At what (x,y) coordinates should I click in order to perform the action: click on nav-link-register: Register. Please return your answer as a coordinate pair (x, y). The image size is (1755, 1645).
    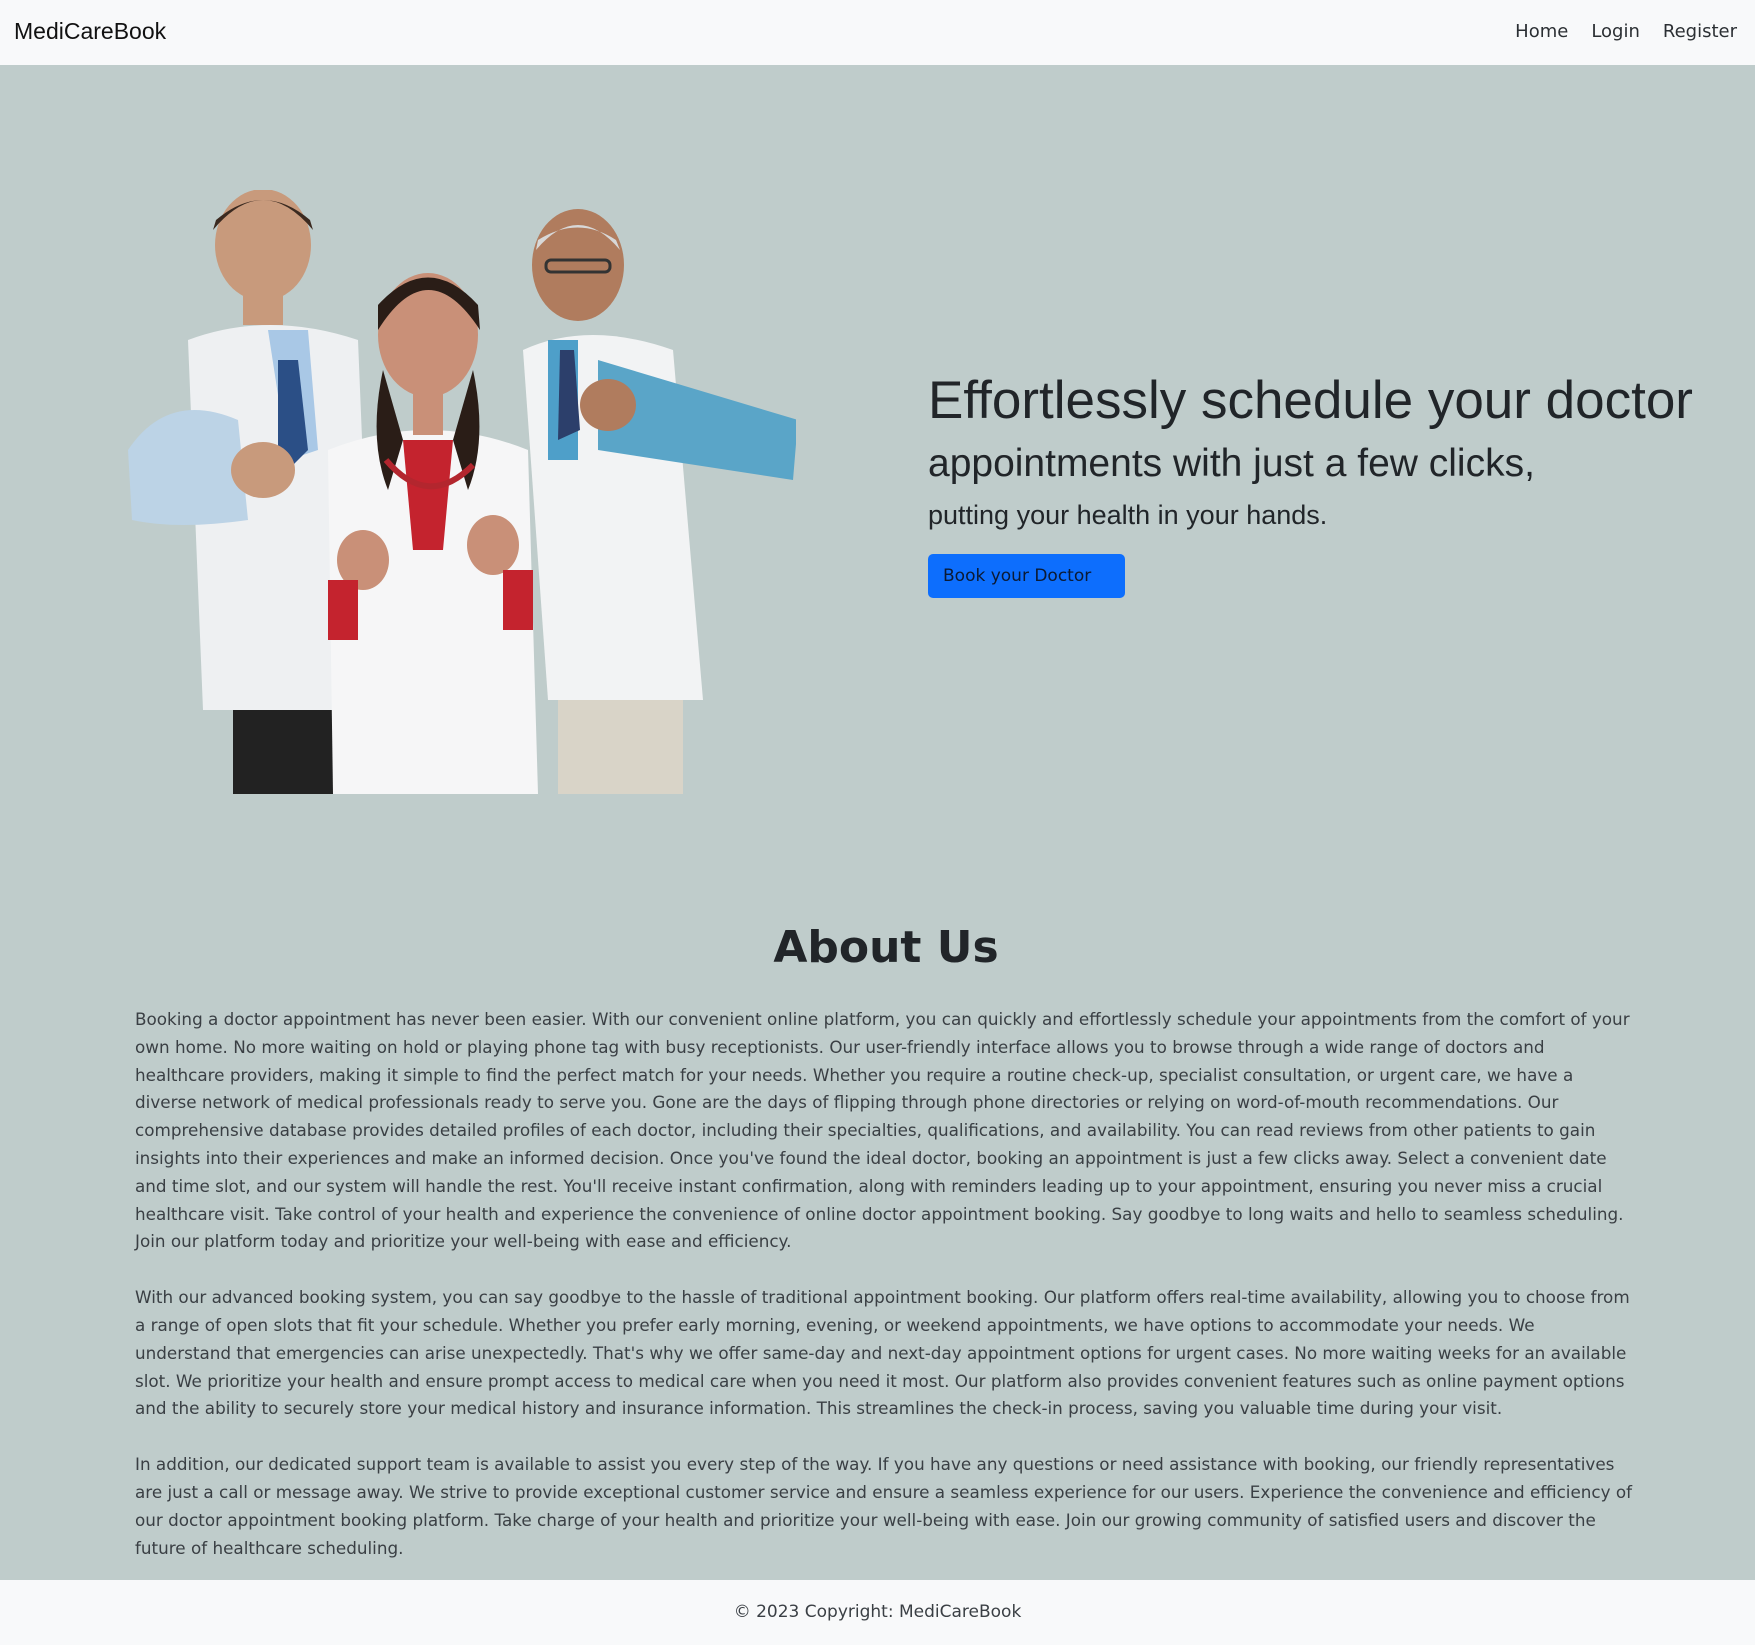
    Looking at the image, I should click on (1700, 31).